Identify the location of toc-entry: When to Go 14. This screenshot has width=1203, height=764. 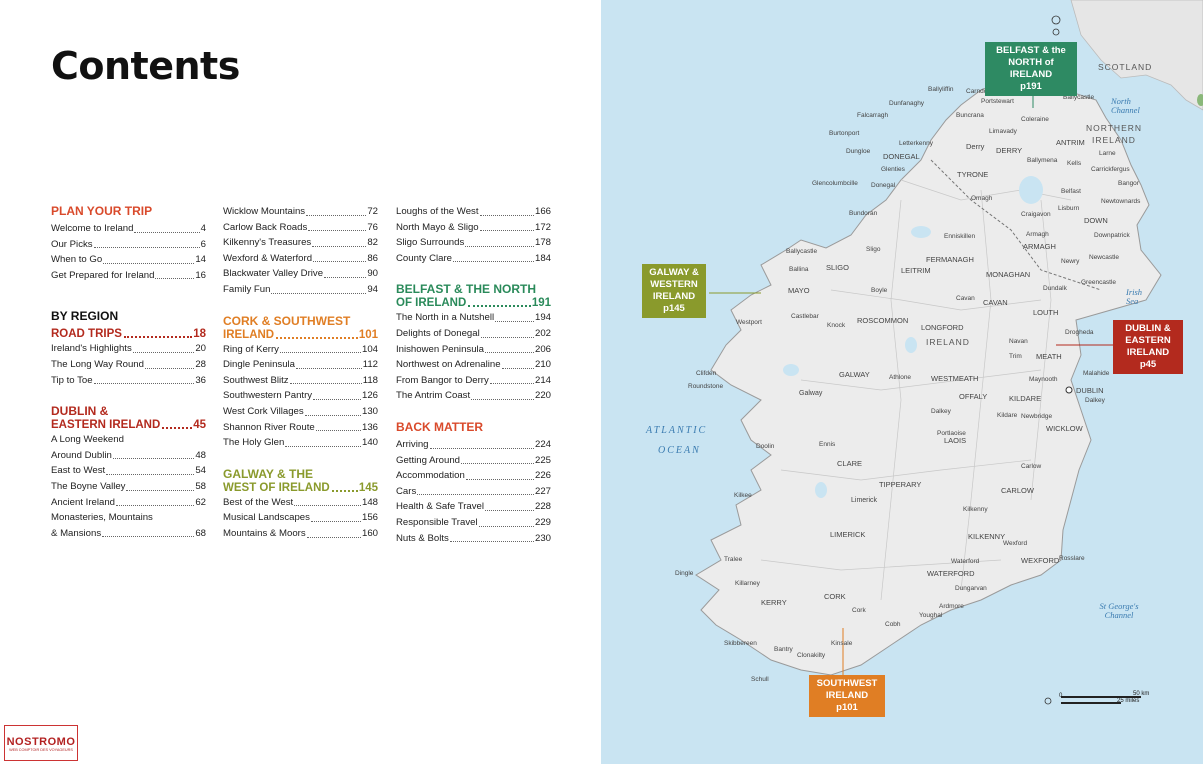
(128, 260).